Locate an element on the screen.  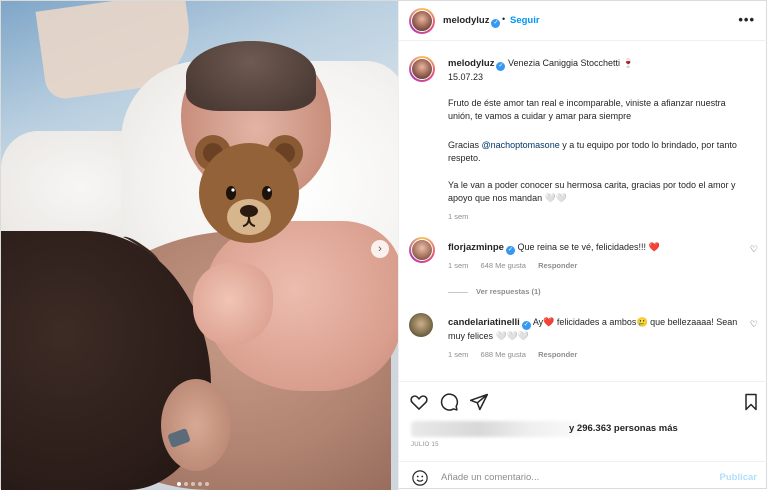
add-comment-bar: Añade un comentario... Publicar is located at coordinates (583, 475).